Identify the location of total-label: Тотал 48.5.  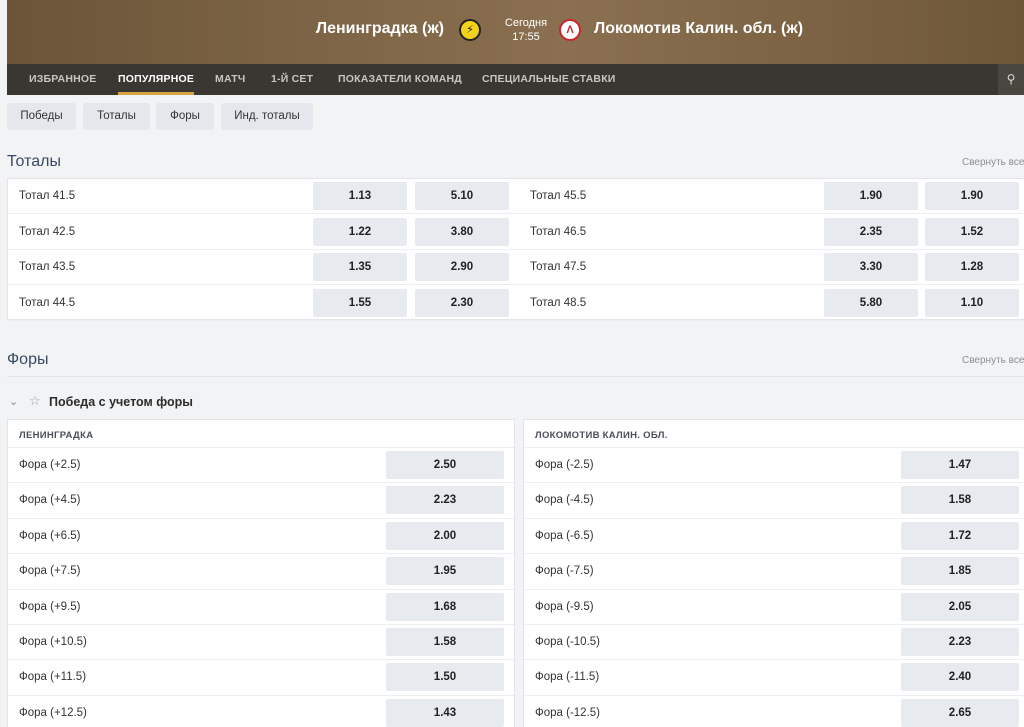
(558, 302).